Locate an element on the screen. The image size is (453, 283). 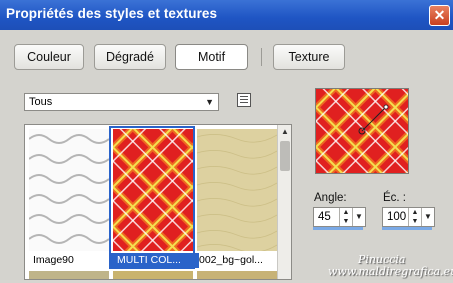
tab-separator is located at coordinates (261, 57).